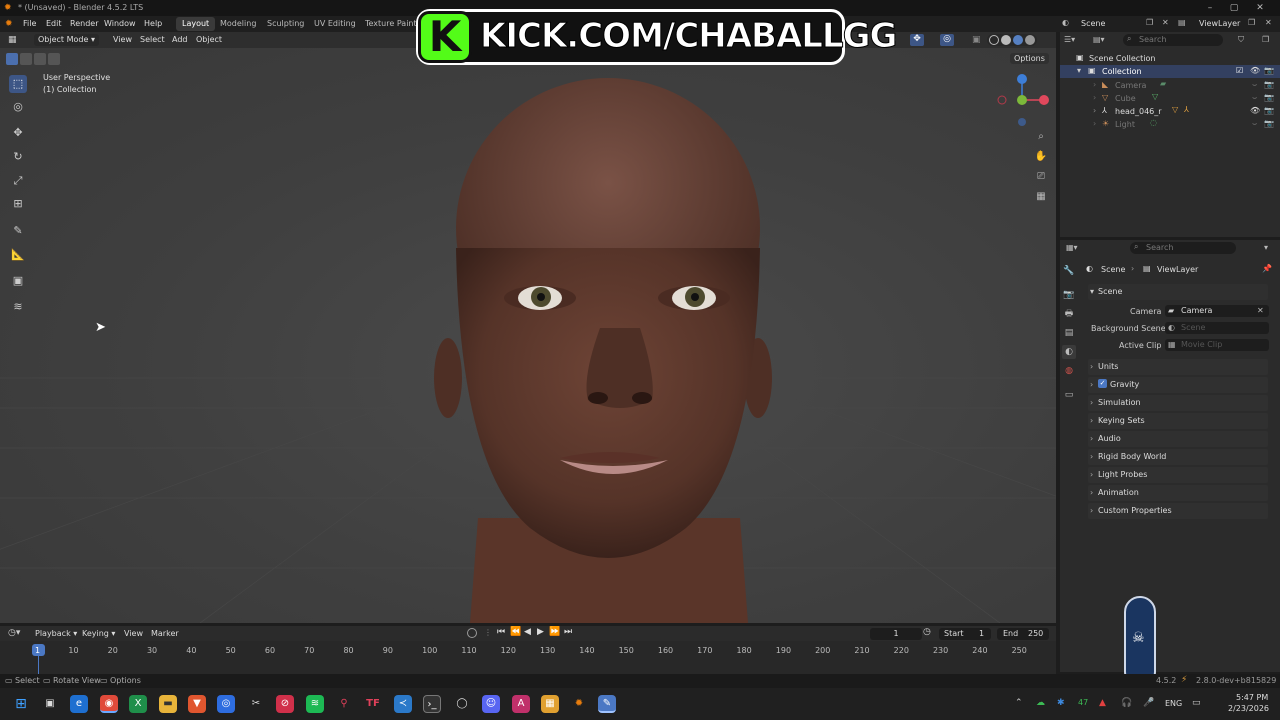 The height and width of the screenshot is (720, 1280). What do you see at coordinates (1079, 70) in the screenshot?
I see `expand-arrow-icon: ▾` at bounding box center [1079, 70].